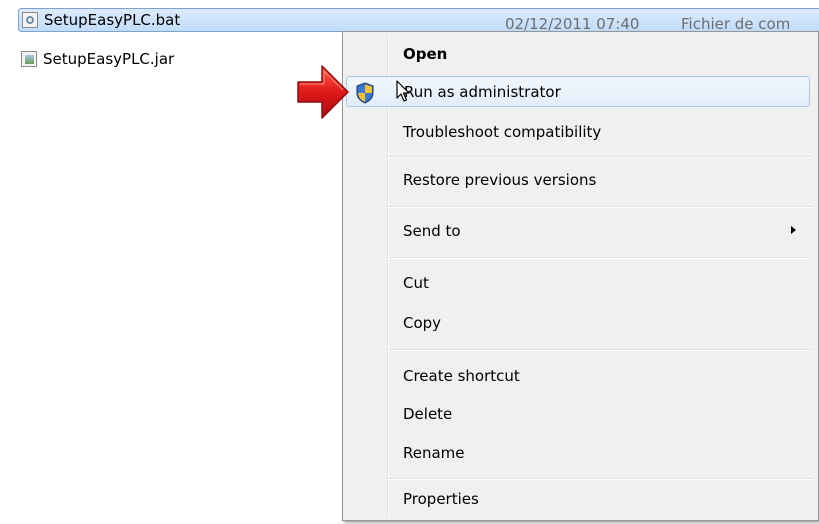 This screenshot has width=819, height=524. What do you see at coordinates (578, 452) in the screenshot?
I see `menu-item-rename: Rename` at bounding box center [578, 452].